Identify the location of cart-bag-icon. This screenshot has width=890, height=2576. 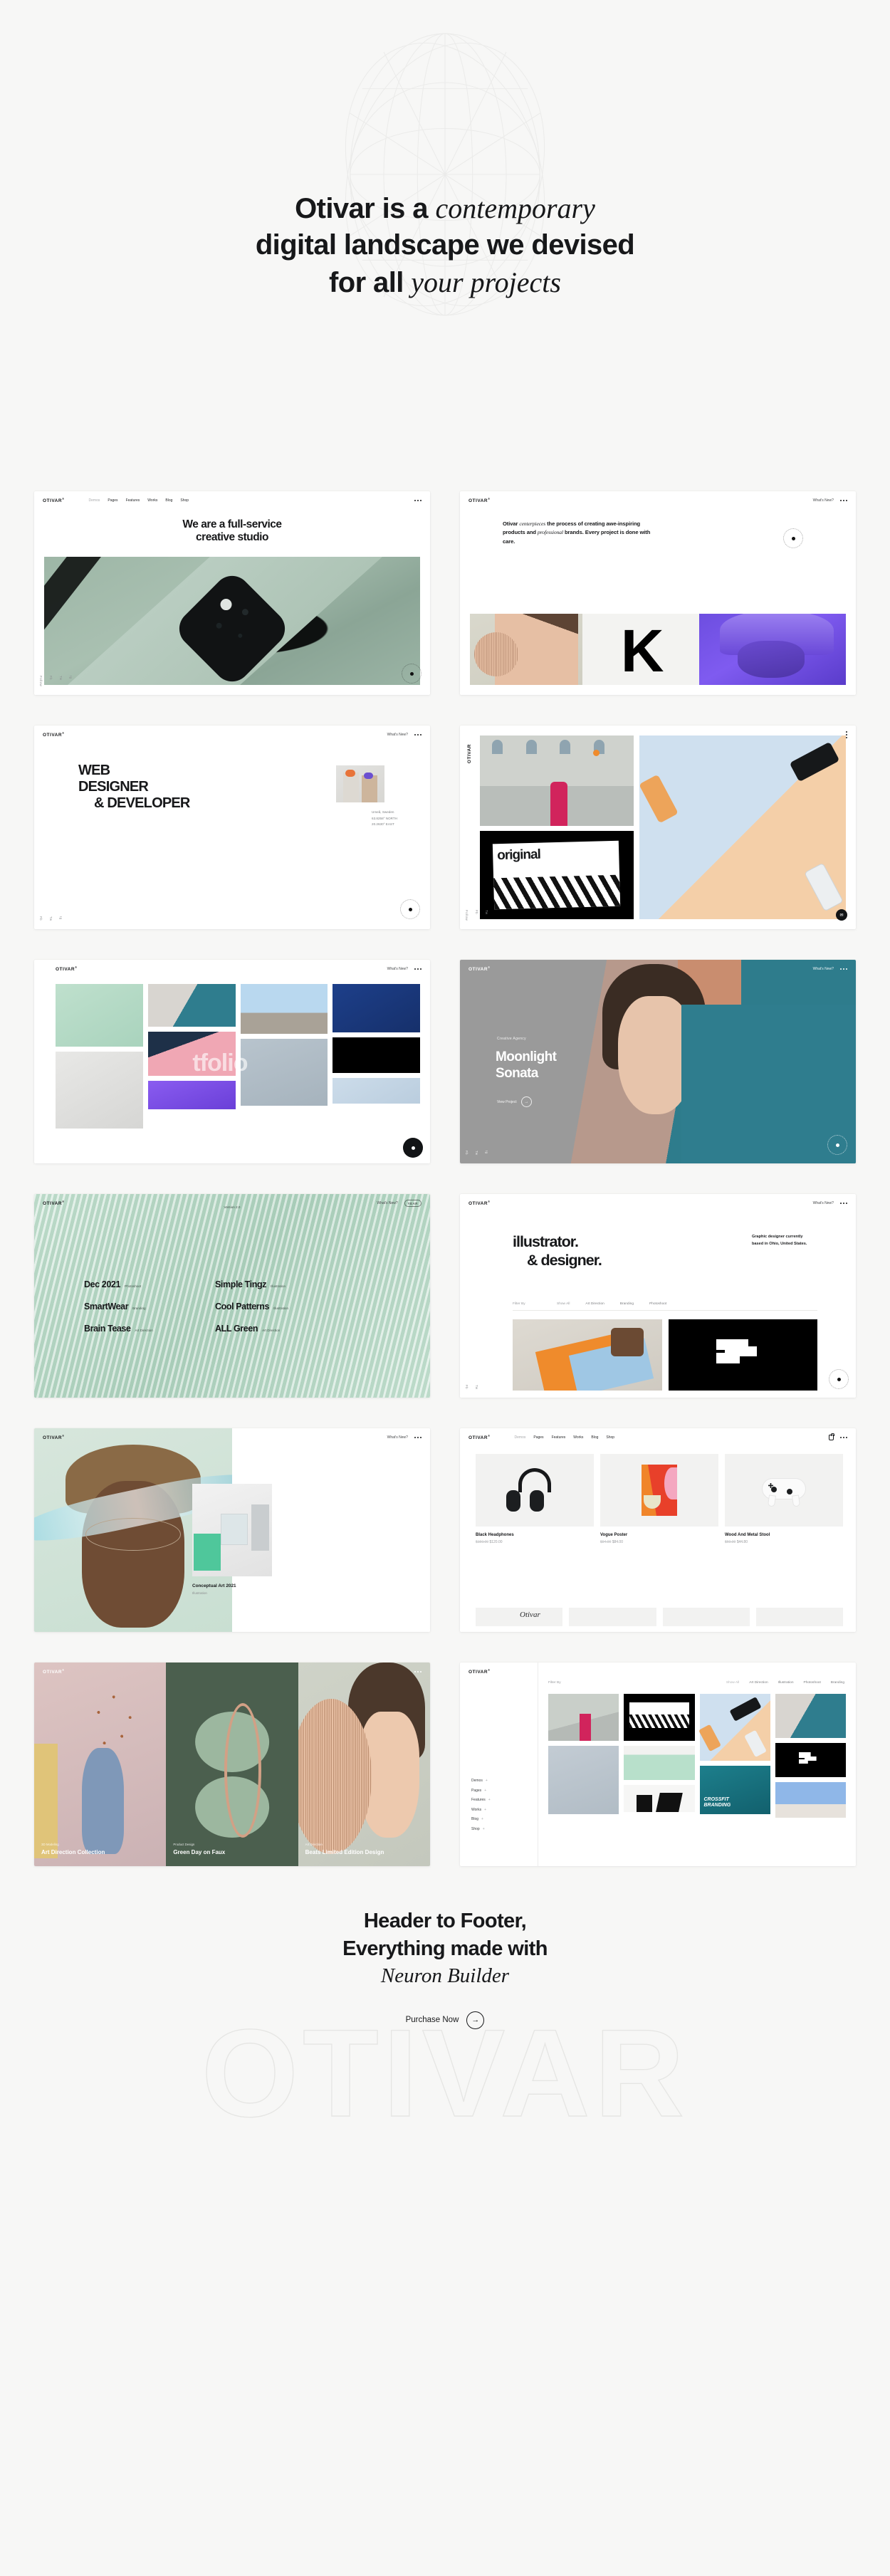
(831, 1436).